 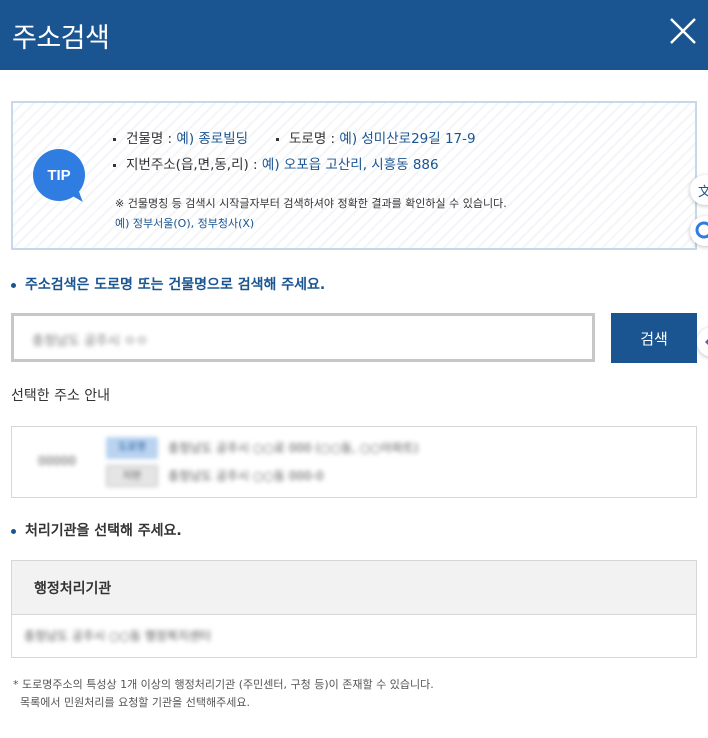 I want to click on tip-note-example: 예) 정부서울(O), 정부청사(X), so click(x=185, y=223).